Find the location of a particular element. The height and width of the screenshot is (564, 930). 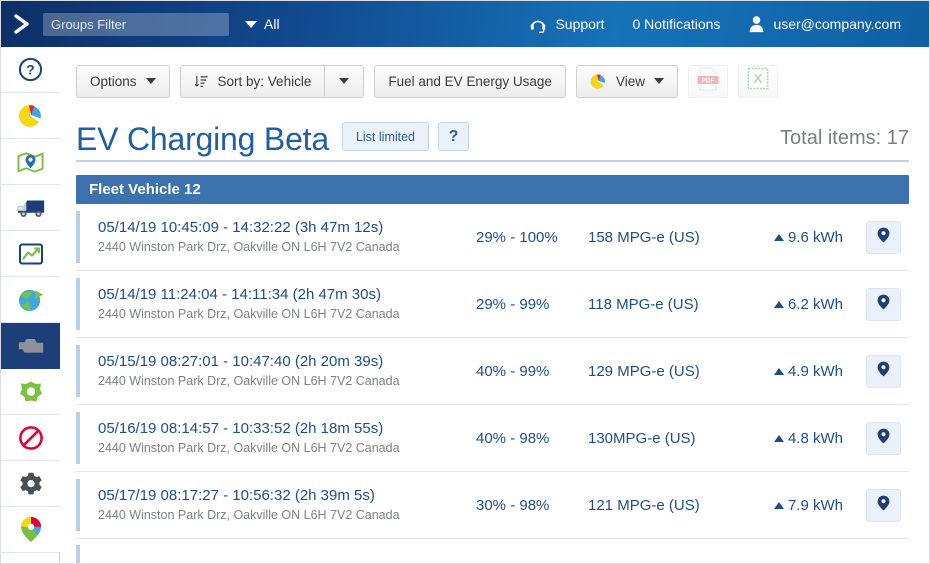

support-button: Support is located at coordinates (566, 24).